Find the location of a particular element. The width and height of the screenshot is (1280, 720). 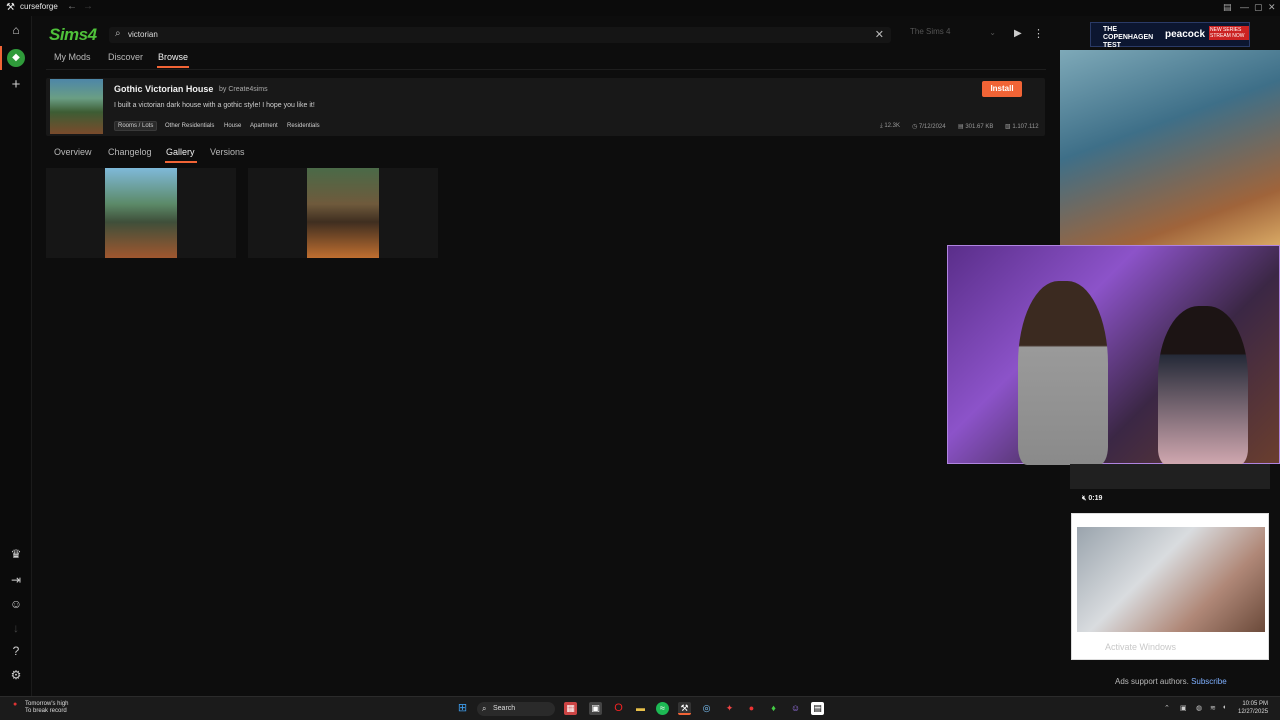

tab-discover: Discover is located at coordinates (125, 57).